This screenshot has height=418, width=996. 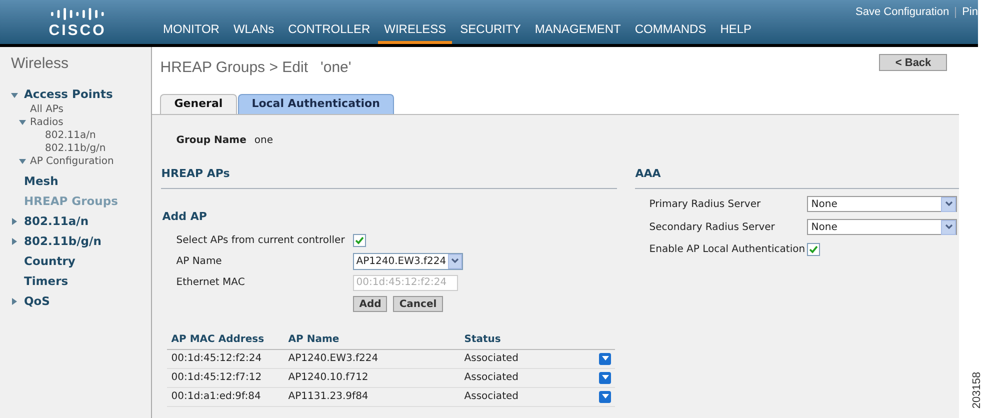 What do you see at coordinates (77, 30) in the screenshot?
I see `logo-text: CISCO` at bounding box center [77, 30].